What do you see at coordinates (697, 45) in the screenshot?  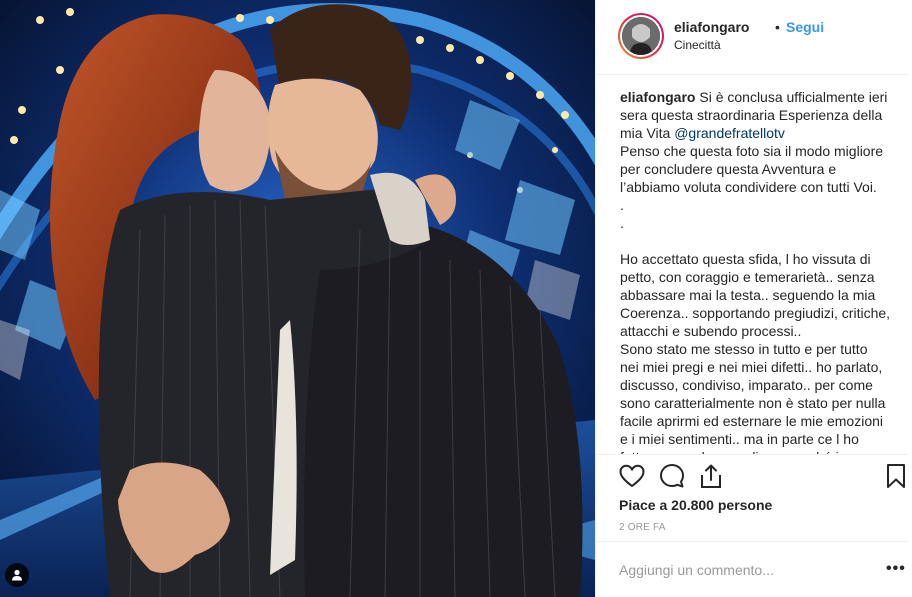 I see `location-link: Cinecittà` at bounding box center [697, 45].